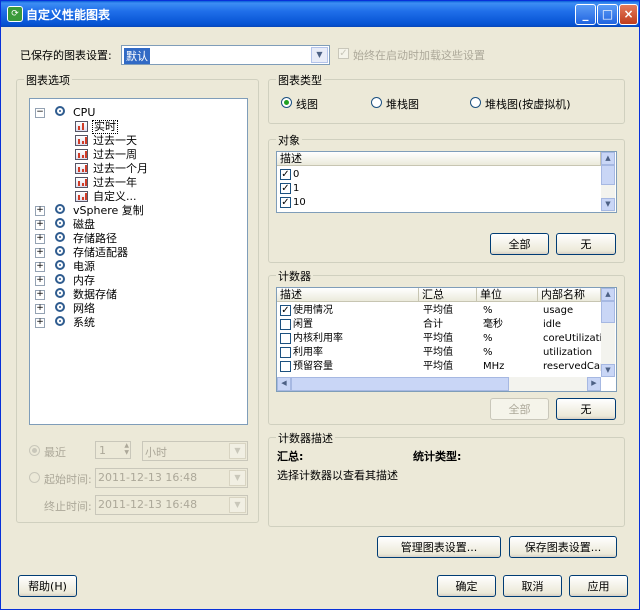 This screenshot has height=610, width=640. What do you see at coordinates (108, 210) in the screenshot?
I see `tree-item-label: vSphere 复制` at bounding box center [108, 210].